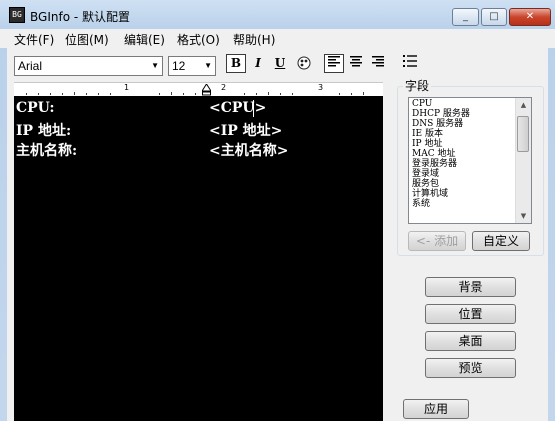 The width and height of the screenshot is (555, 421). Describe the element at coordinates (436, 409) in the screenshot. I see `apply-button: 应用` at that location.